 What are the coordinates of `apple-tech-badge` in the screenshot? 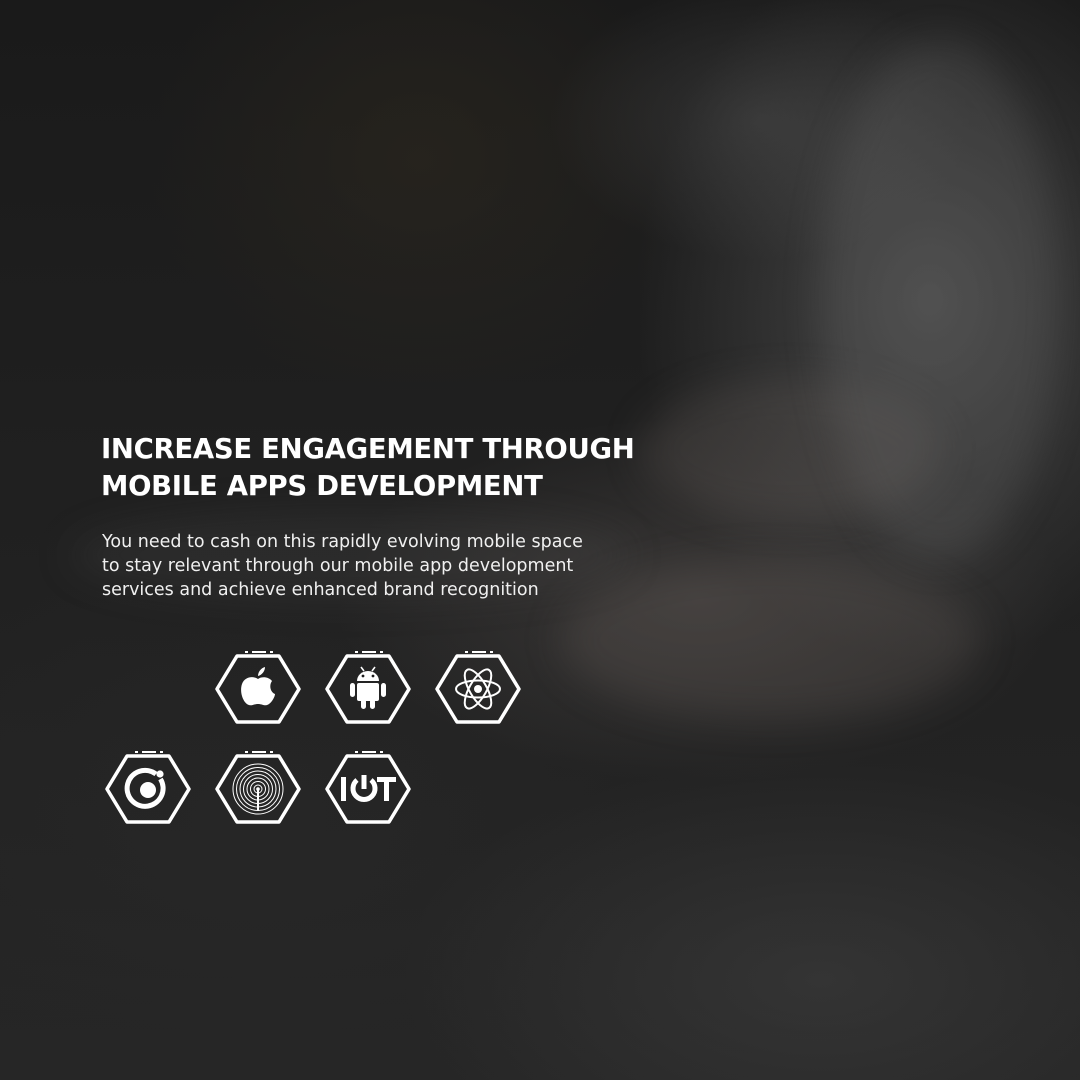 It's located at (258, 689).